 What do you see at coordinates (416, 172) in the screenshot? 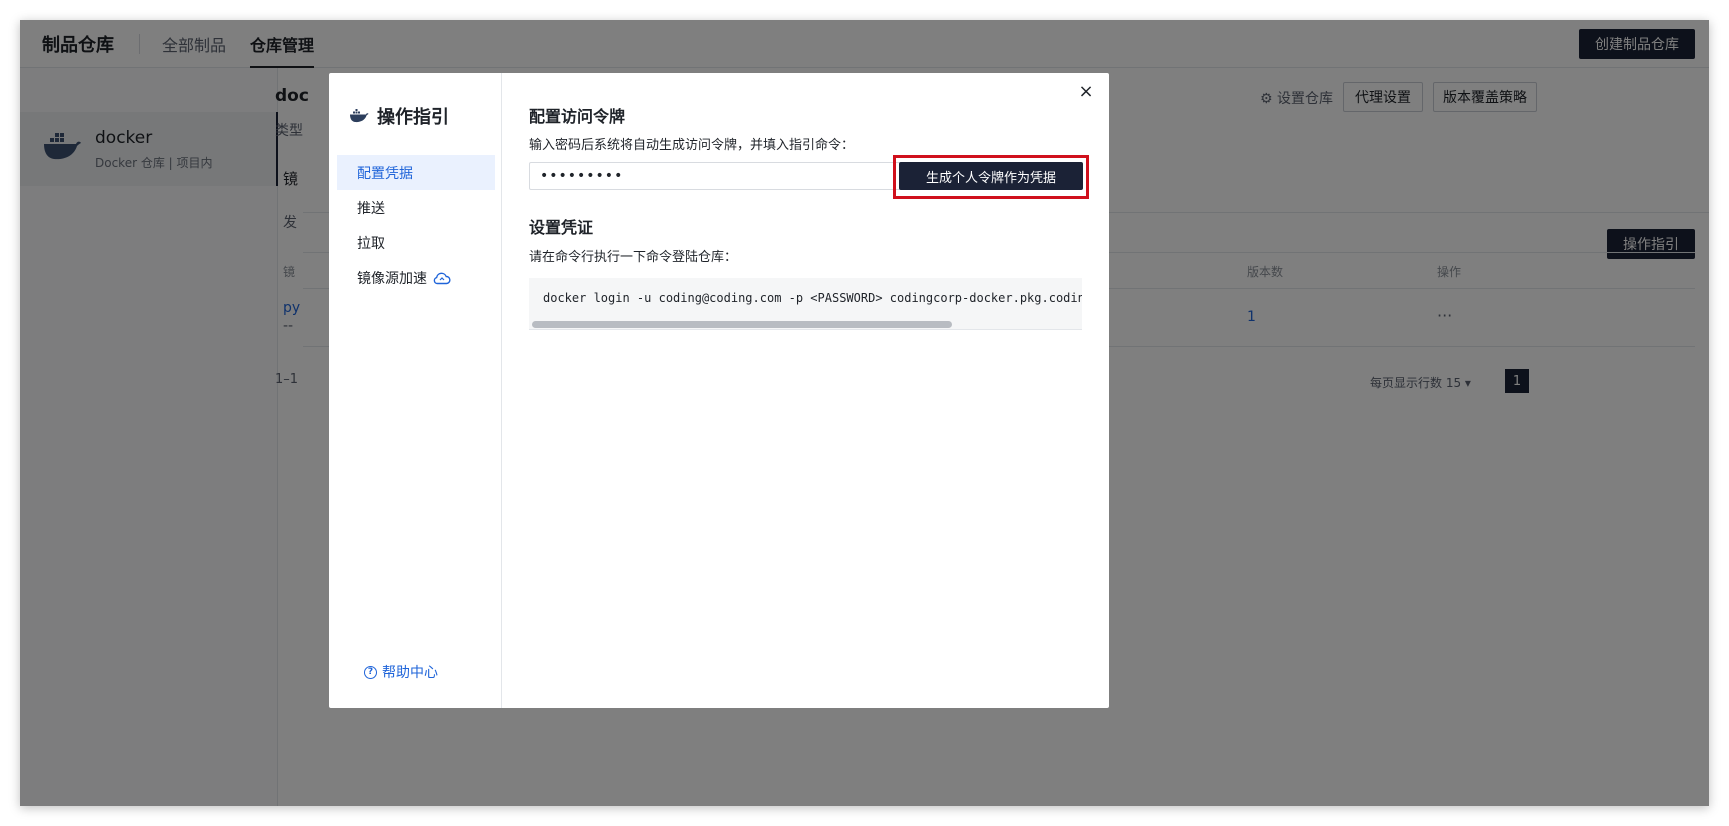
I see `modal-nav-credentials: 配置凭据` at bounding box center [416, 172].